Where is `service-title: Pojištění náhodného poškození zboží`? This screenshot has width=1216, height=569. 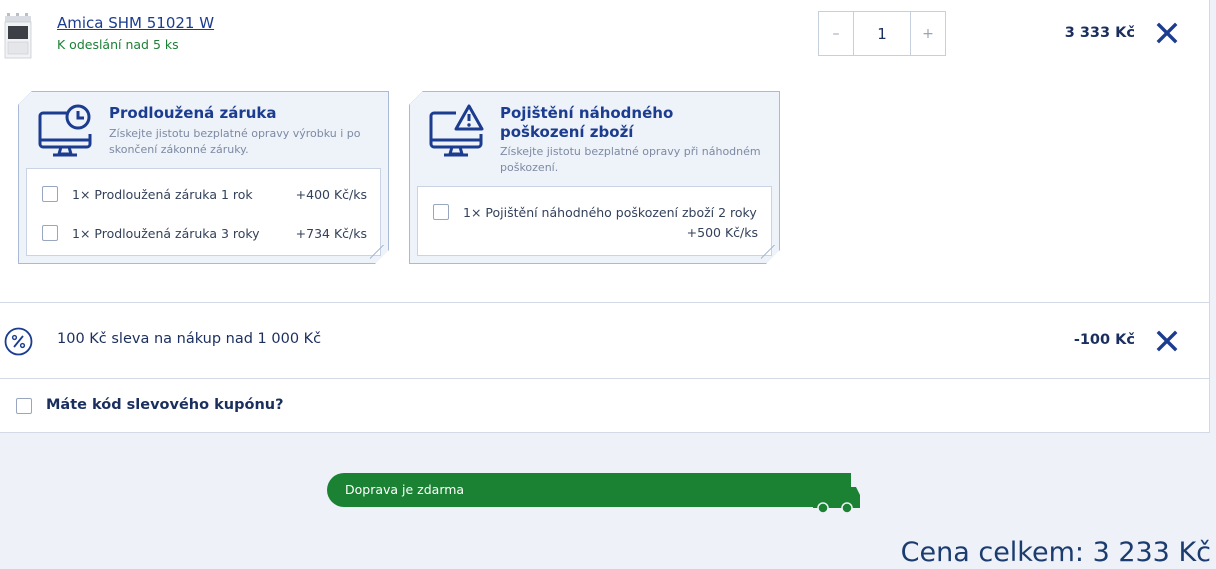
service-title: Pojištění náhodného poškození zboží is located at coordinates (587, 122).